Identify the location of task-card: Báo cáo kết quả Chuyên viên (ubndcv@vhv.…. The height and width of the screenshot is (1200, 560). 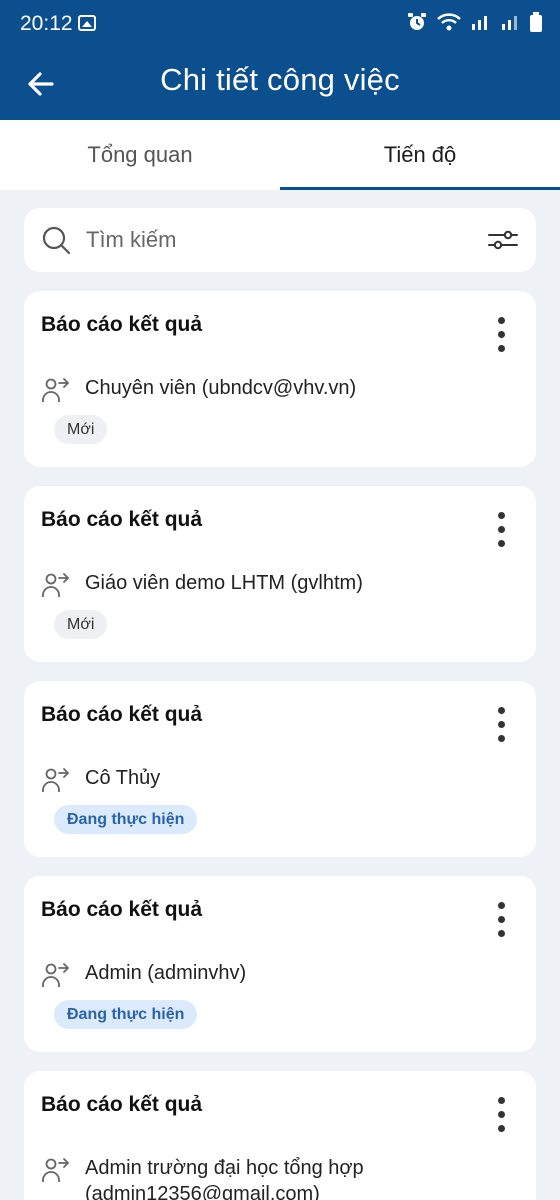
(280, 379).